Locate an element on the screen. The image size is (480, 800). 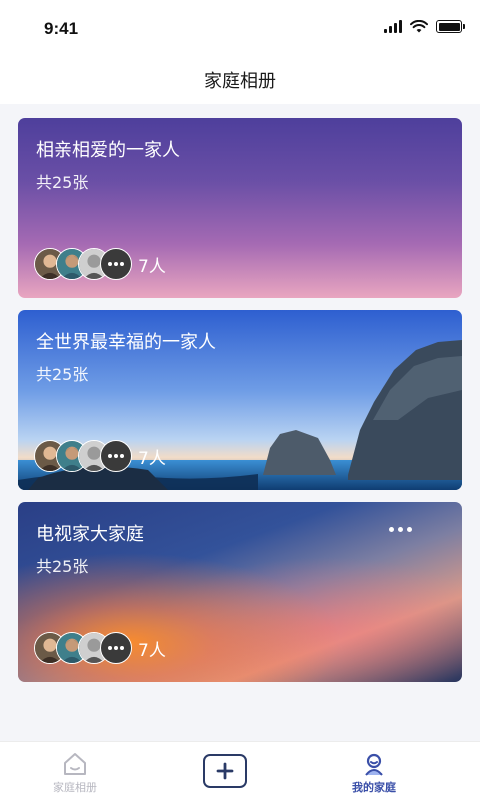
tab-family-album: 家庭相册 is located at coordinates (75, 771).